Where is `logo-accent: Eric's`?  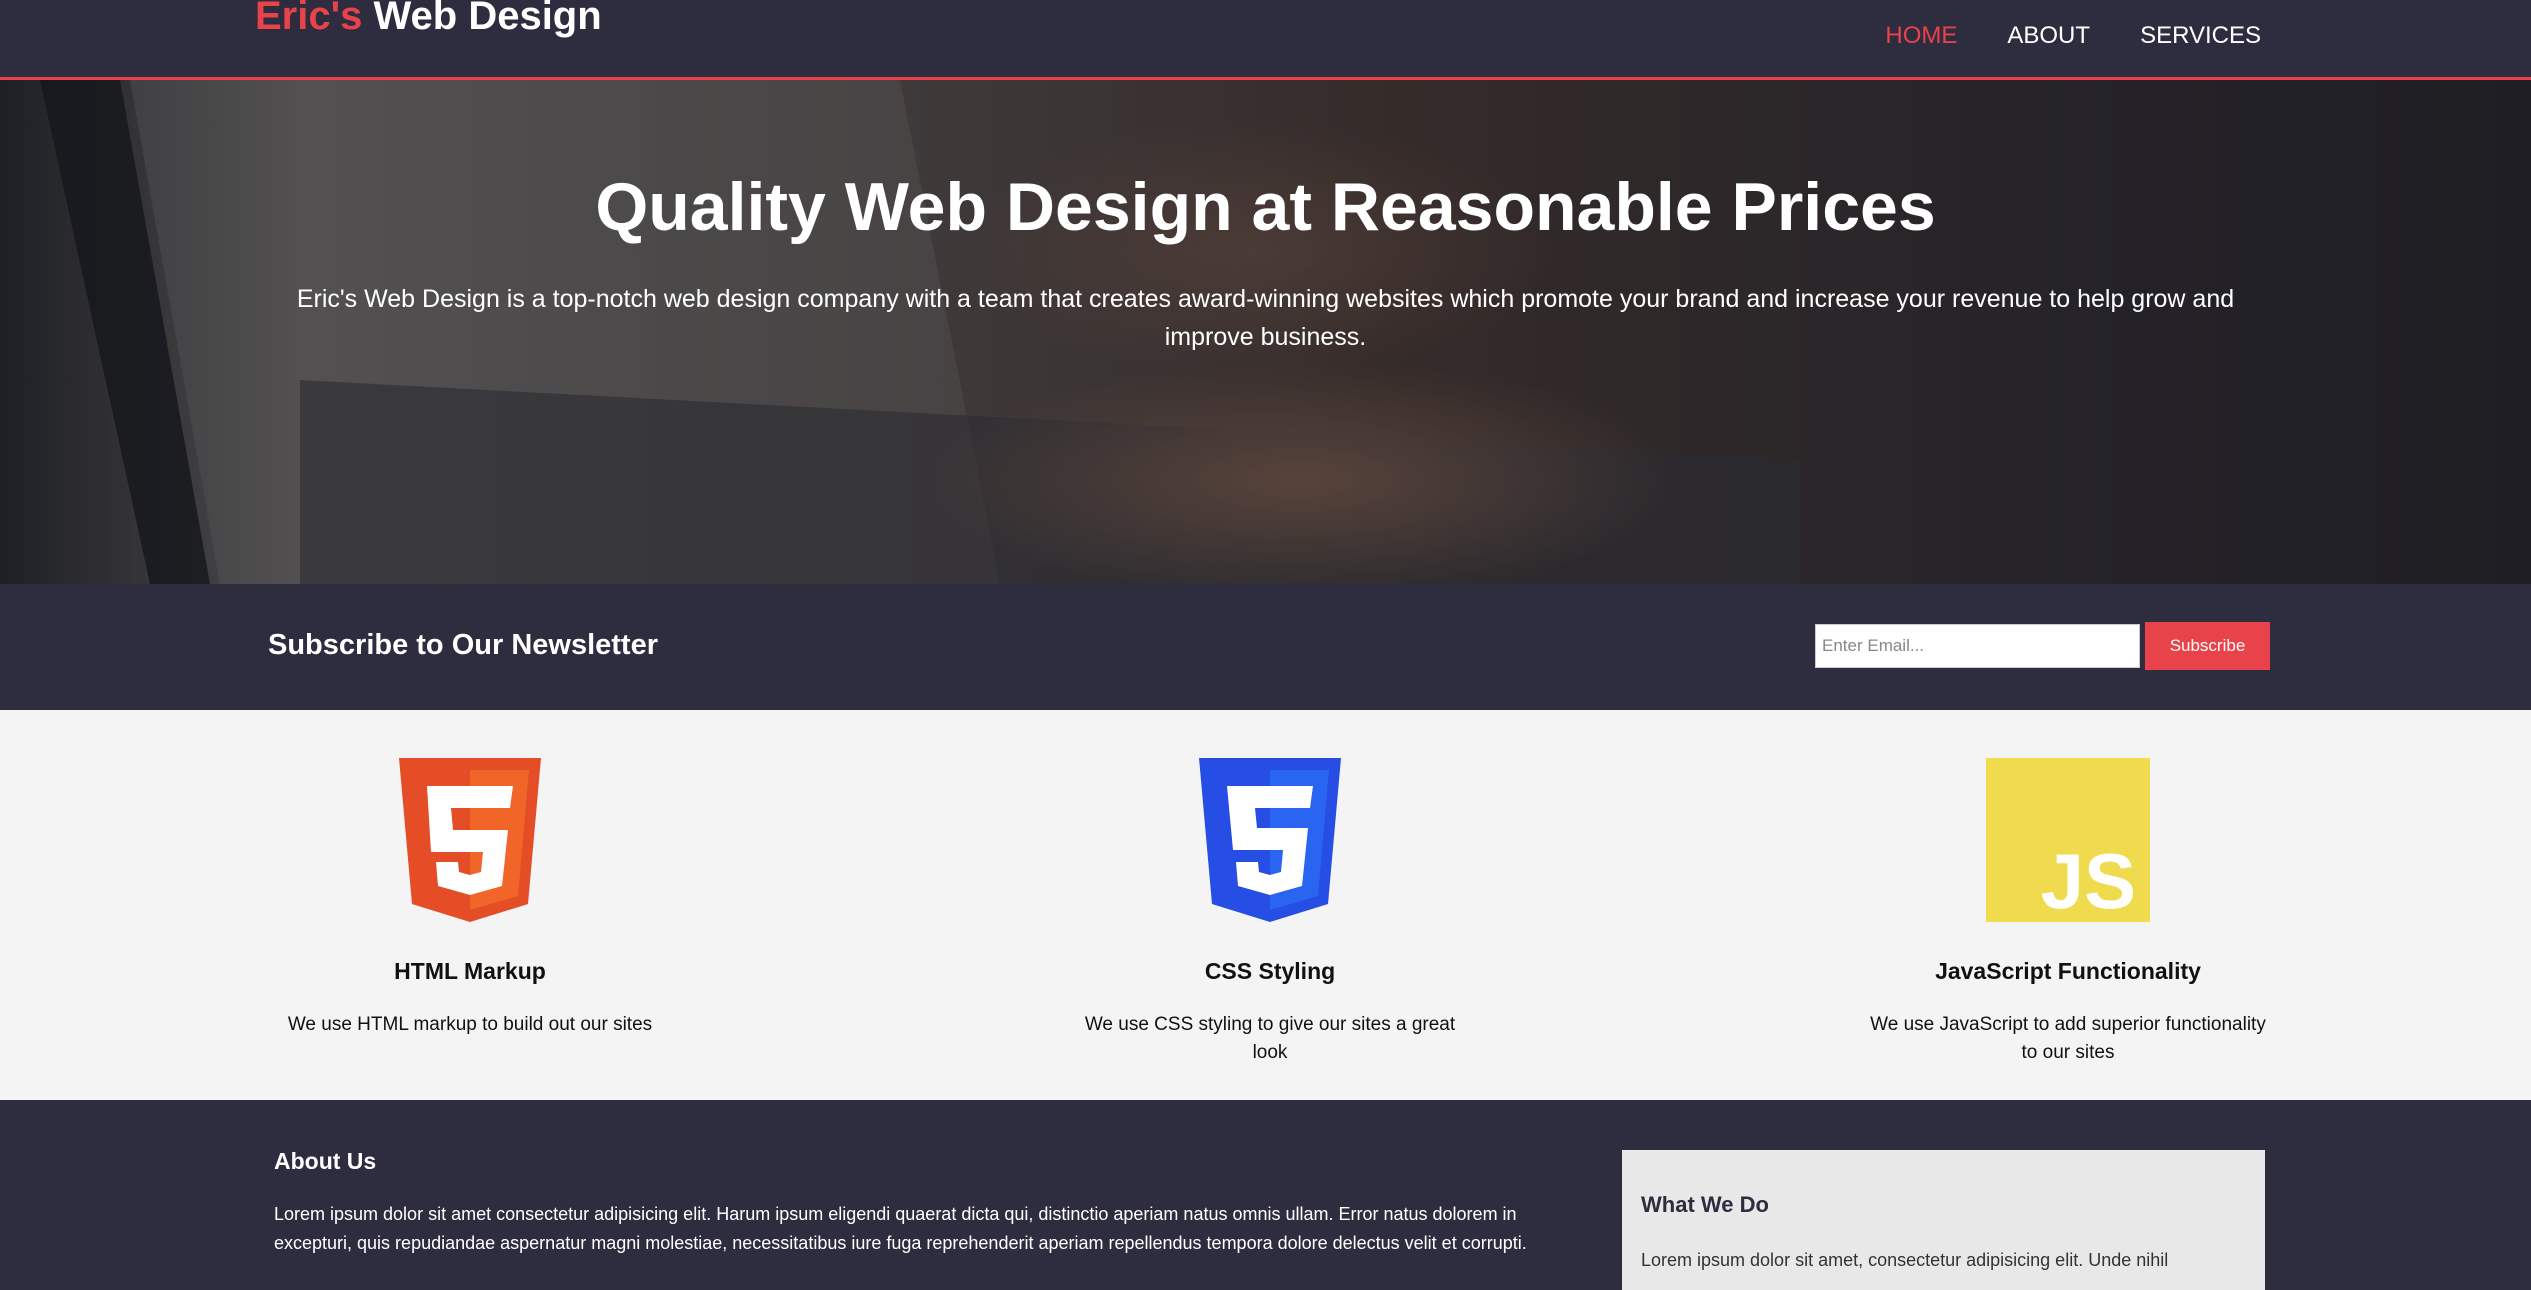
logo-accent: Eric's is located at coordinates (309, 19).